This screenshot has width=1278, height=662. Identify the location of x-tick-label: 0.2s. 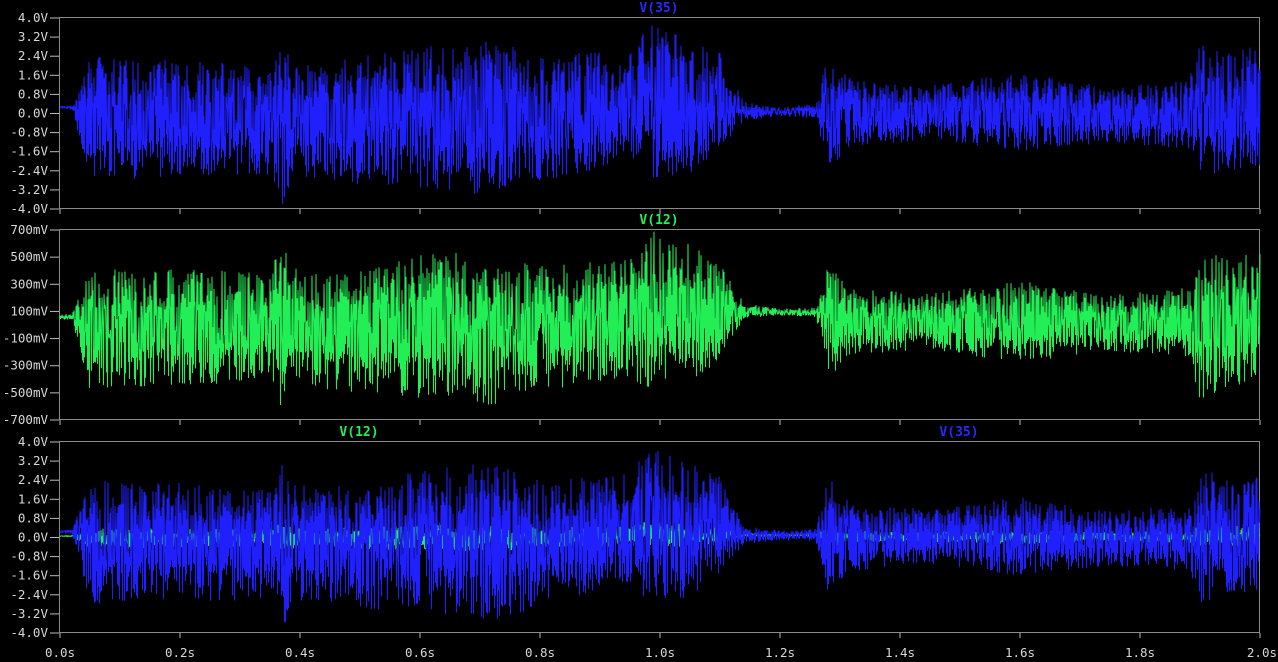
(180, 652).